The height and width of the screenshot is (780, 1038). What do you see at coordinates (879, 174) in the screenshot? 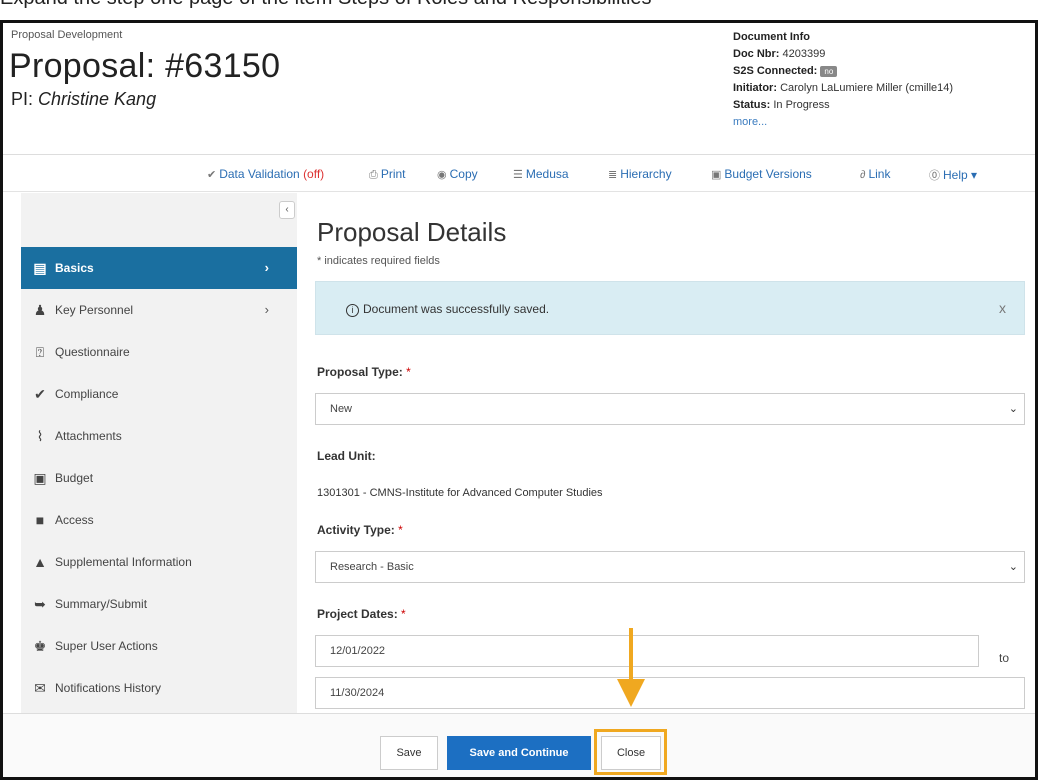
I see `link-label: Link` at bounding box center [879, 174].